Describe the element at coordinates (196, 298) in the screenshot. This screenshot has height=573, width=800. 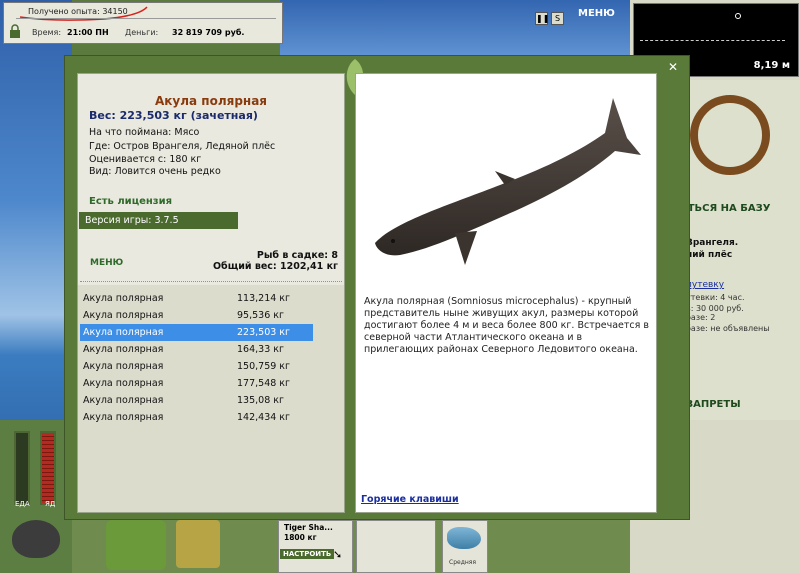
I see `catch-list-row: Акула полярная 113,214 кг` at that location.